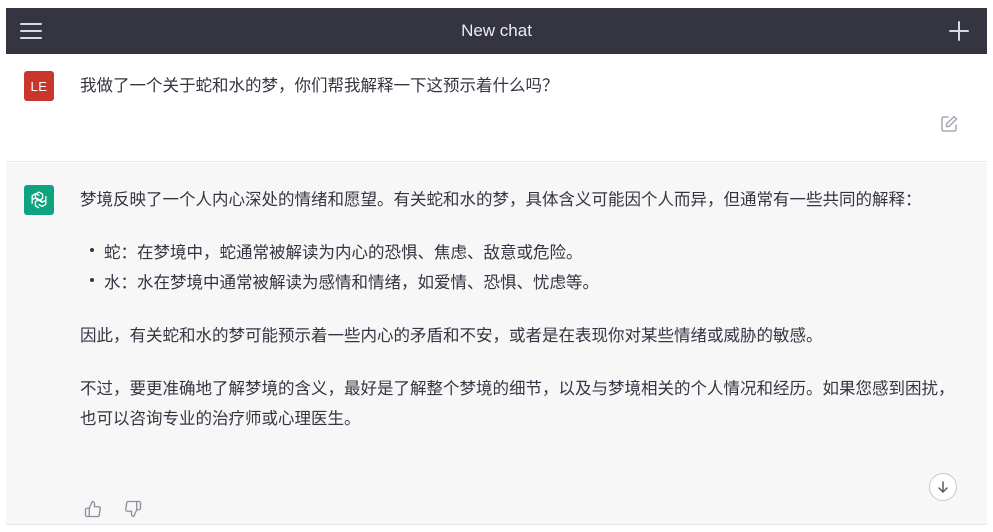 The height and width of the screenshot is (532, 993). What do you see at coordinates (949, 124) in the screenshot?
I see `edit-icon` at bounding box center [949, 124].